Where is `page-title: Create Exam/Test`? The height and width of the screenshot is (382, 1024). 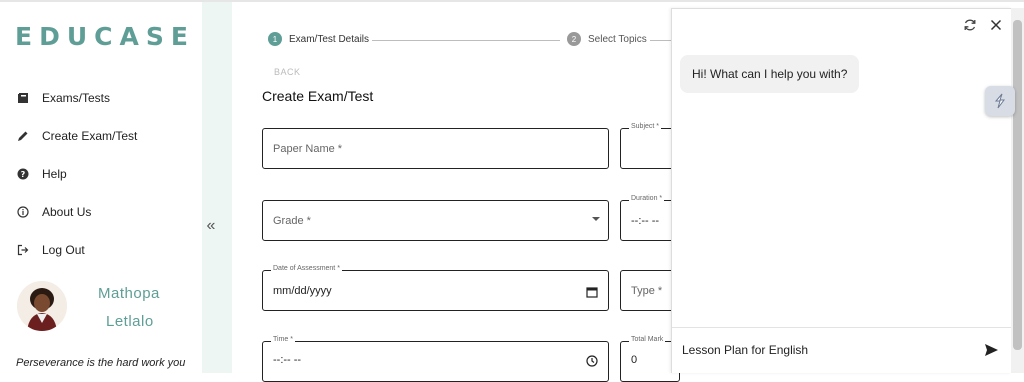
page-title: Create Exam/Test is located at coordinates (318, 96).